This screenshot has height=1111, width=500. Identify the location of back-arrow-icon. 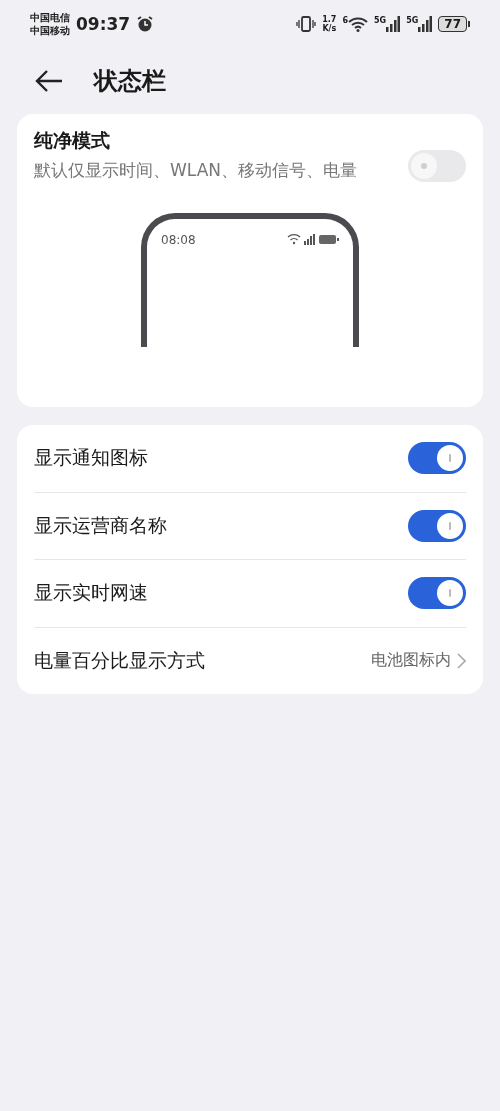
(49, 81).